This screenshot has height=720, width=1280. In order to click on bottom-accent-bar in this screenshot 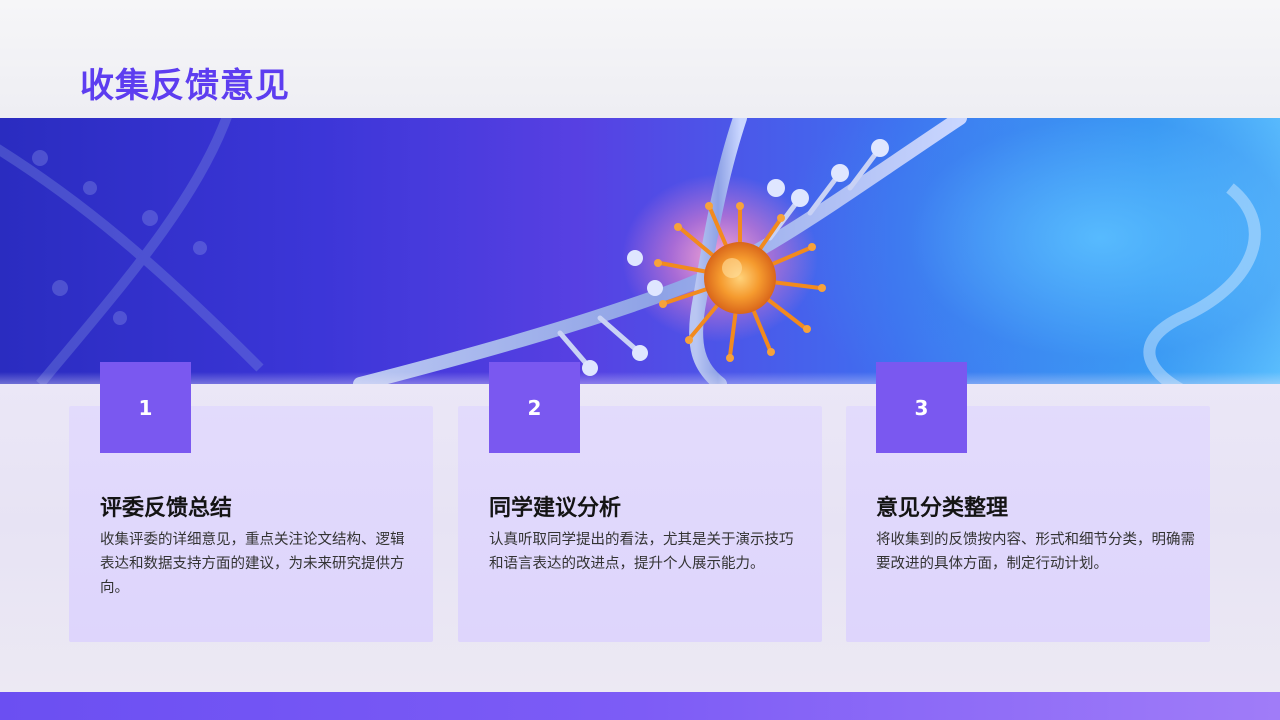, I will do `click(640, 706)`.